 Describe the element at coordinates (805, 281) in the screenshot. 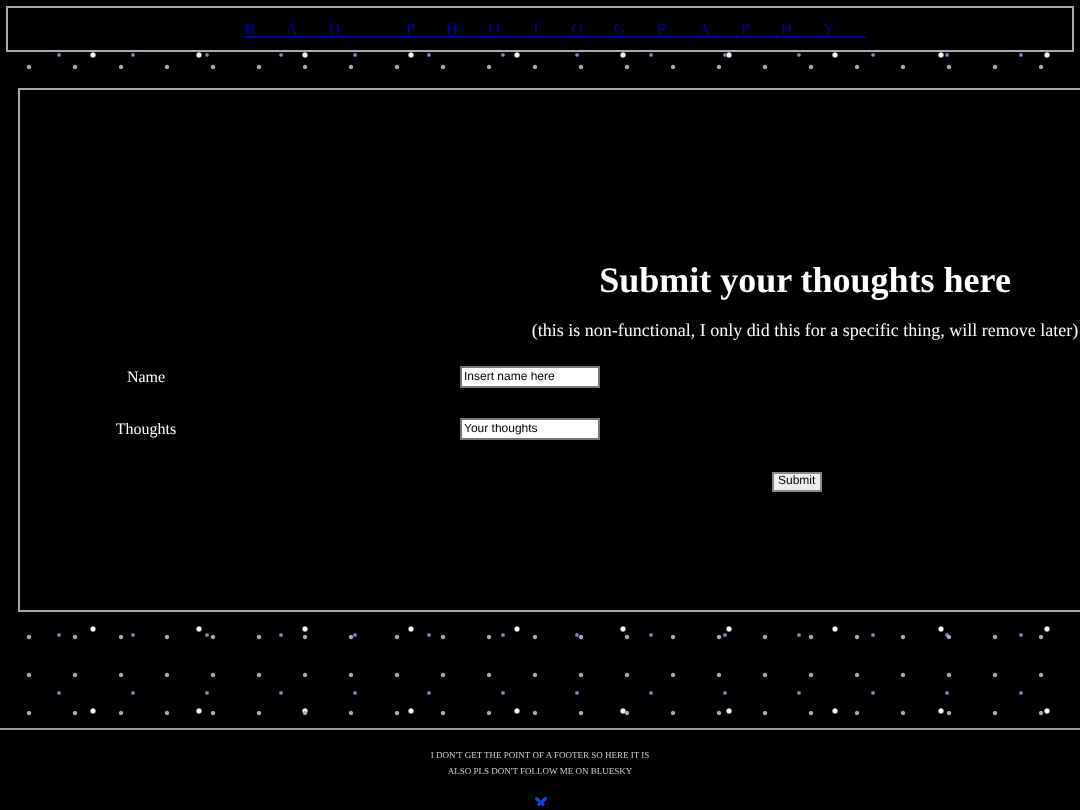

I see `form-heading: Submit your thoughts here` at that location.